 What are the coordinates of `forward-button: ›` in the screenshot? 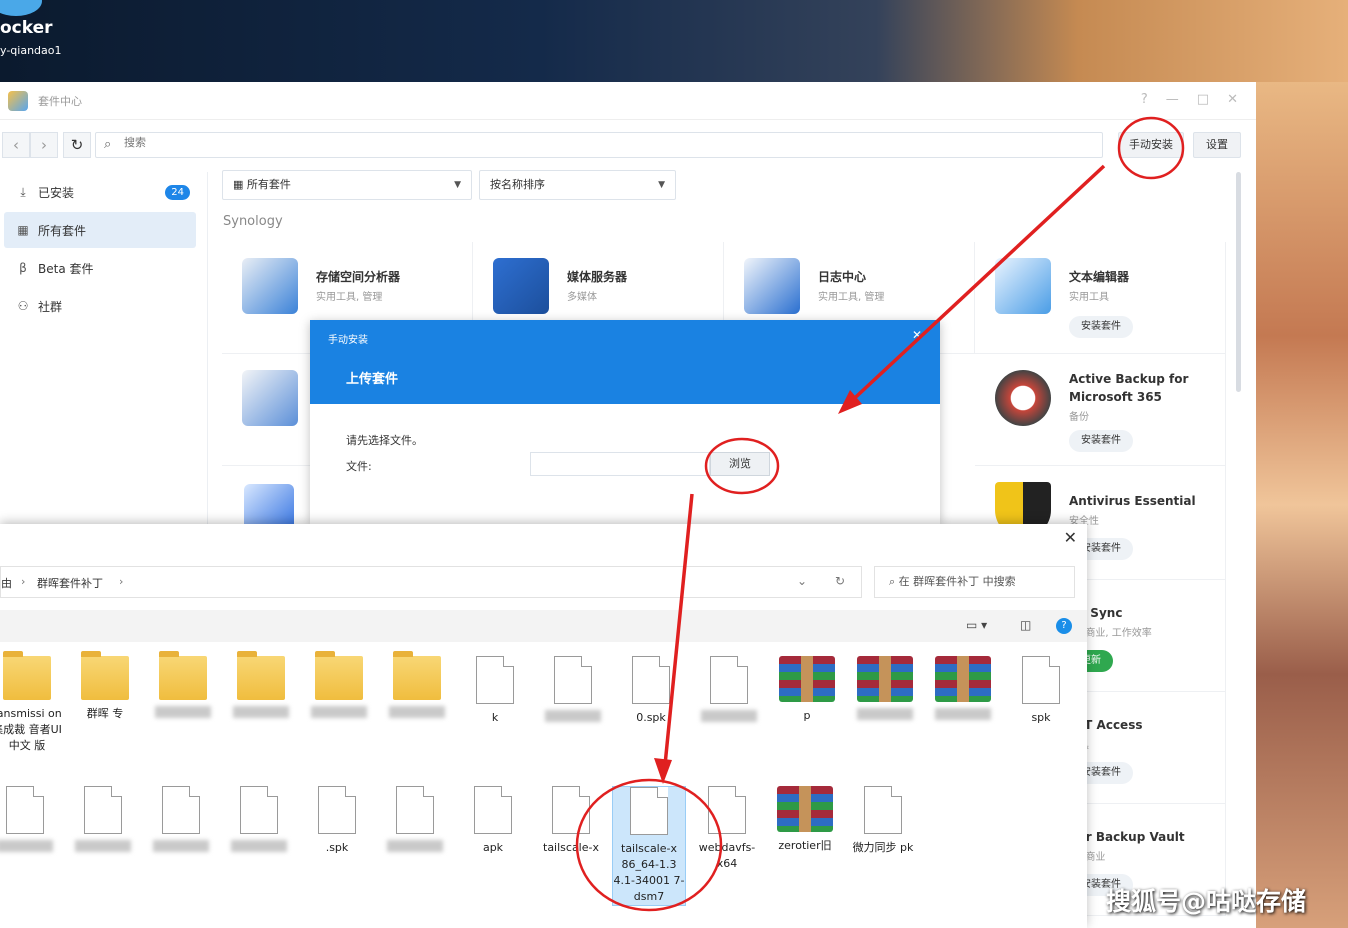 It's located at (44, 145).